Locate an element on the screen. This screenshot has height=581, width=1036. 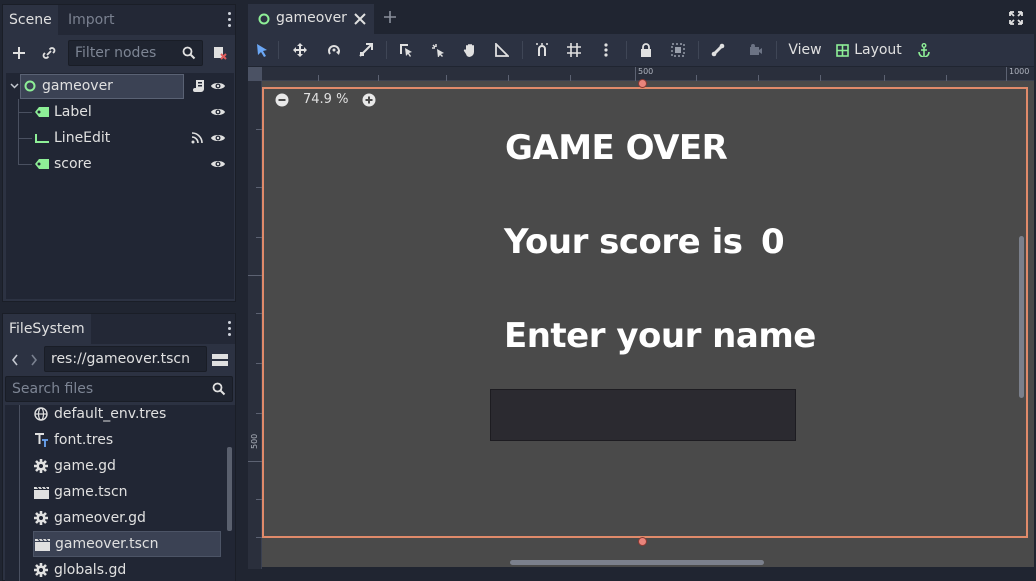
file-item: font.tres is located at coordinates (119, 440).